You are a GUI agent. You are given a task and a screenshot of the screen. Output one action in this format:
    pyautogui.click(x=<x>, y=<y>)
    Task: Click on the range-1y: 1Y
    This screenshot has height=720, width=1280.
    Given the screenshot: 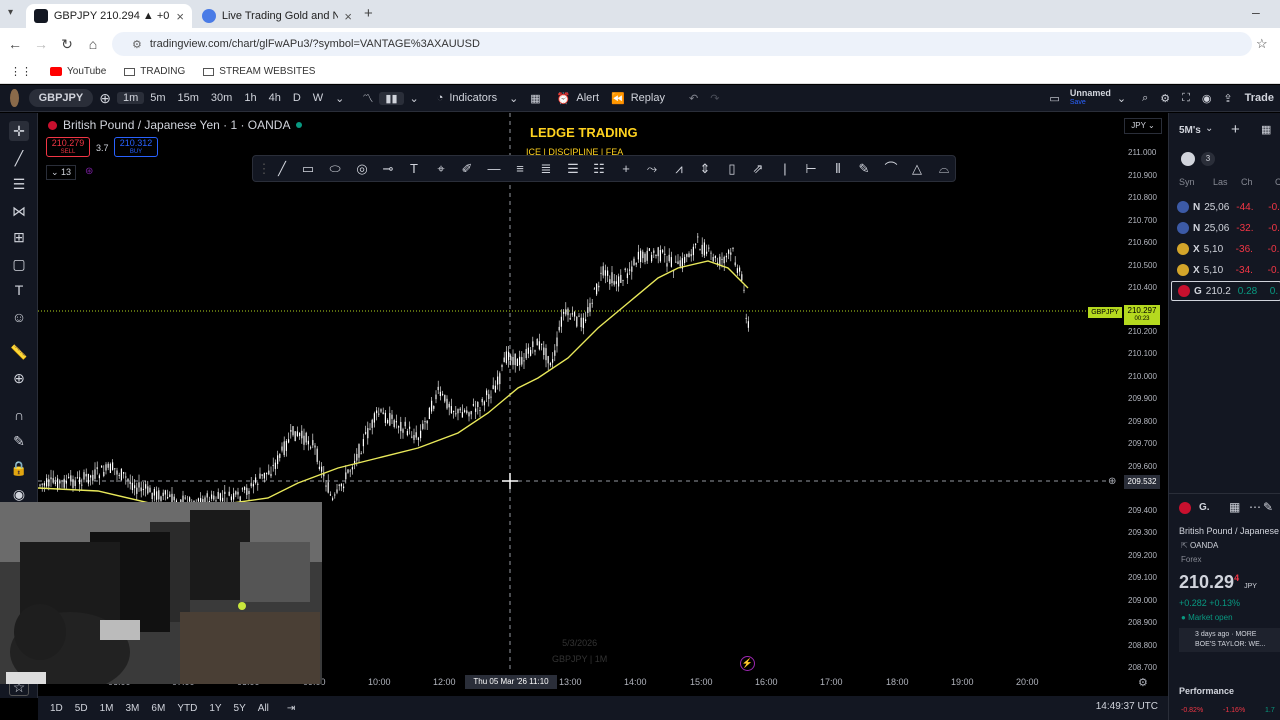 What is the action you would take?
    pyautogui.click(x=215, y=708)
    